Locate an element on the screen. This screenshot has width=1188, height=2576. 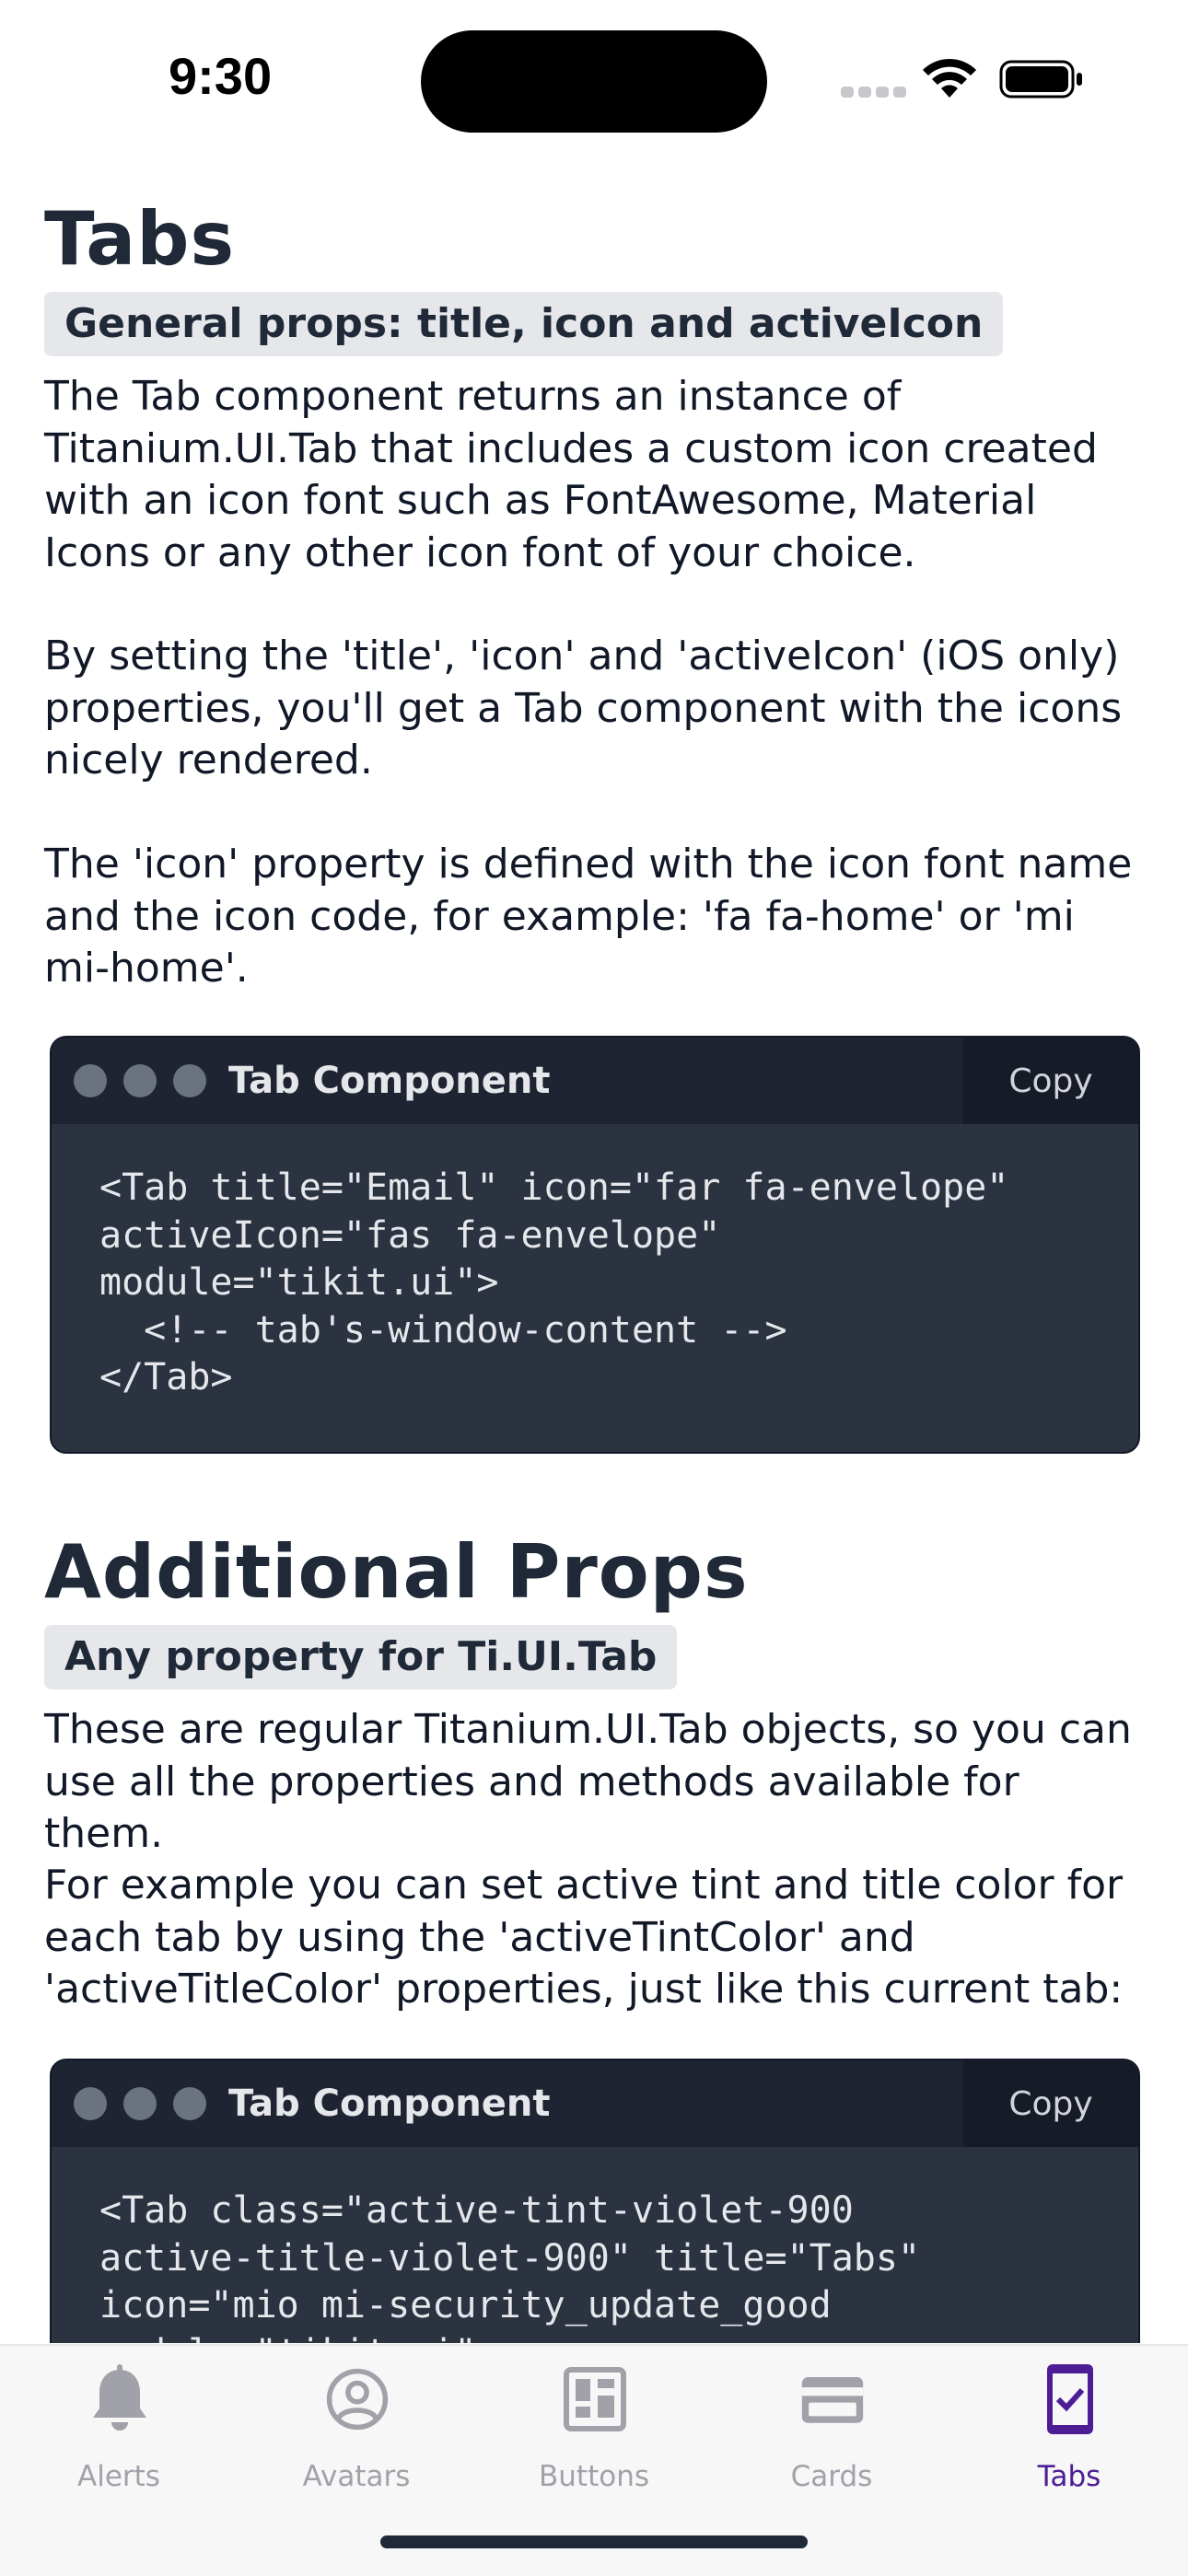
tab-tabs: Tabs is located at coordinates (1069, 2429).